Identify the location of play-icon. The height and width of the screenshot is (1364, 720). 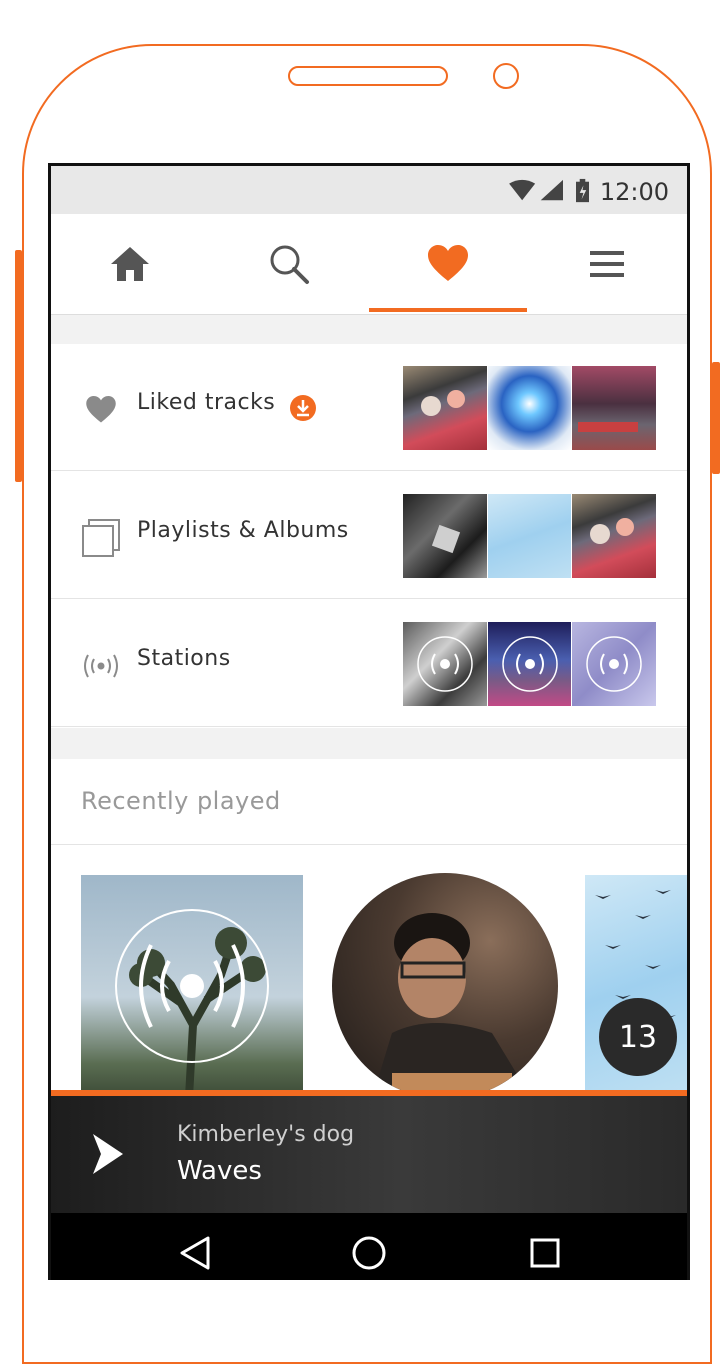
(108, 1154).